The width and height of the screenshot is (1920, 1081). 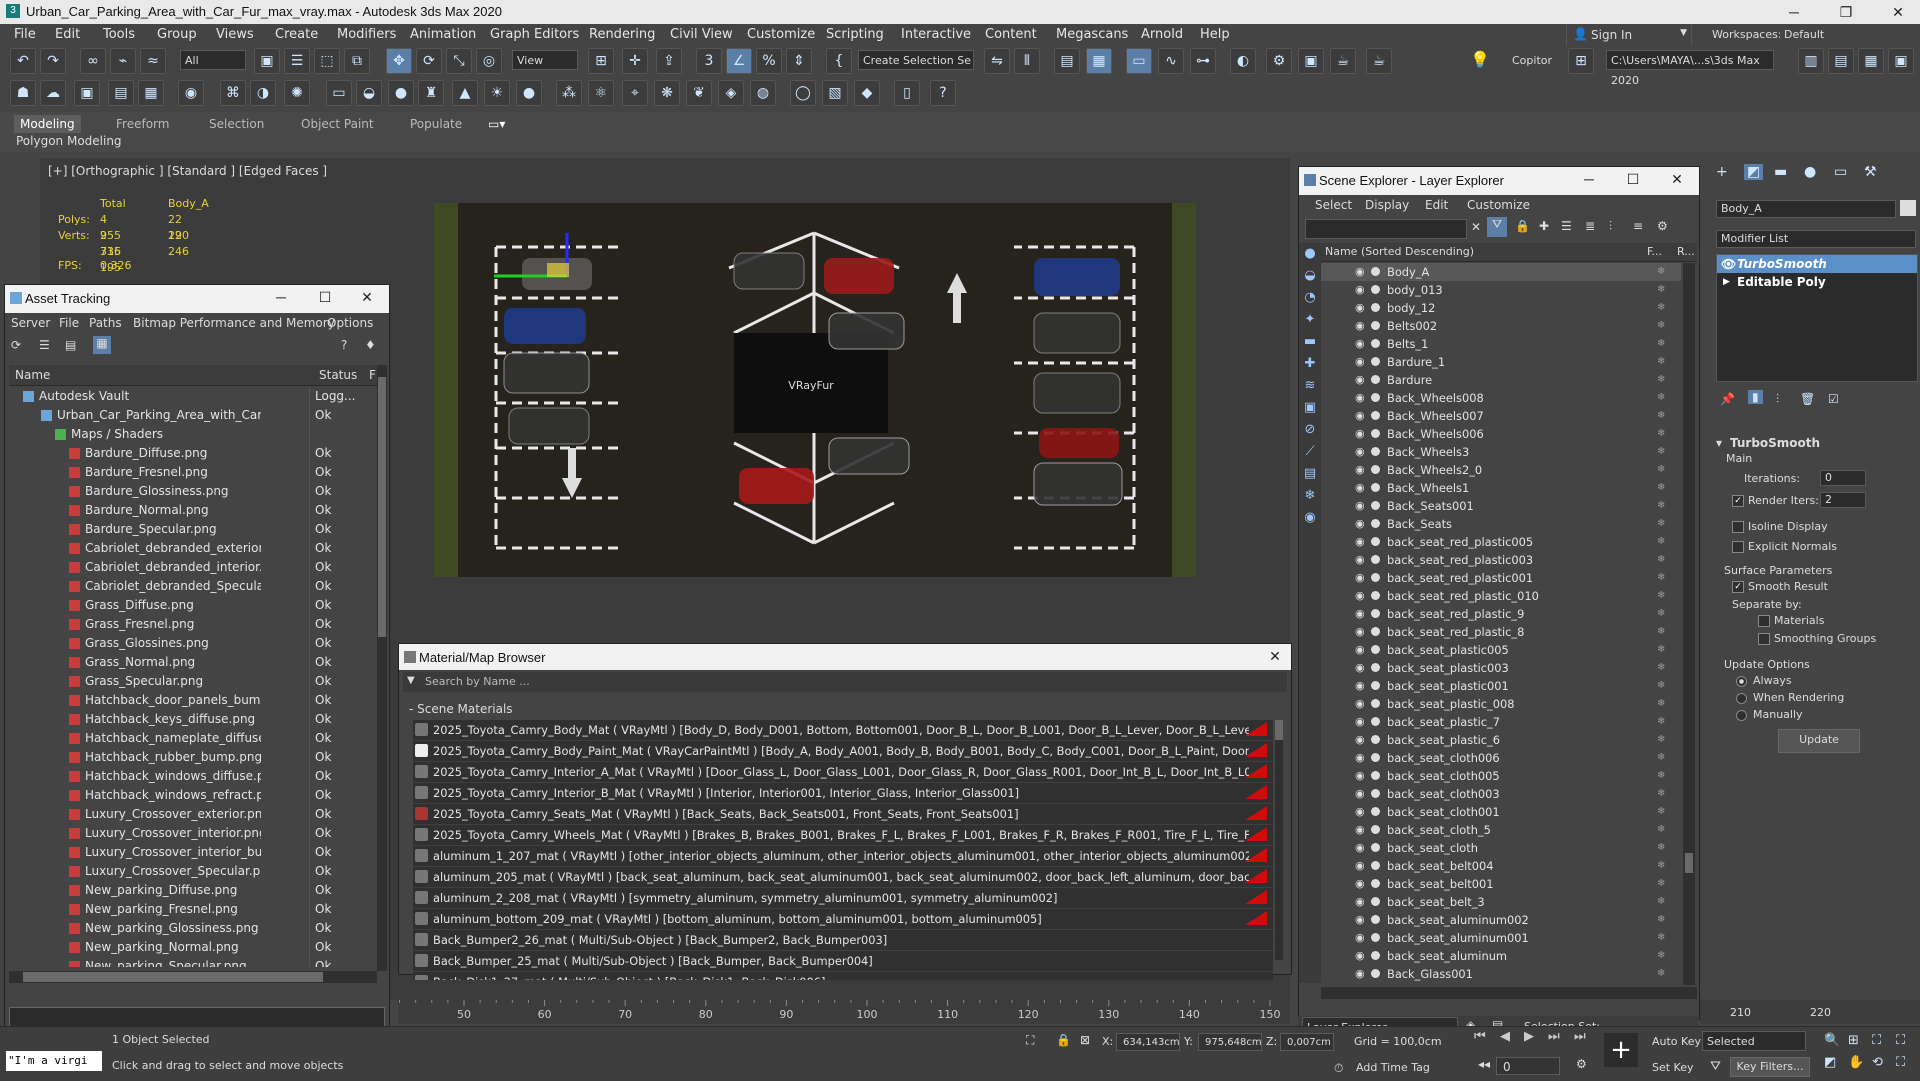 I want to click on menu-interactive: Interactive, so click(x=936, y=34).